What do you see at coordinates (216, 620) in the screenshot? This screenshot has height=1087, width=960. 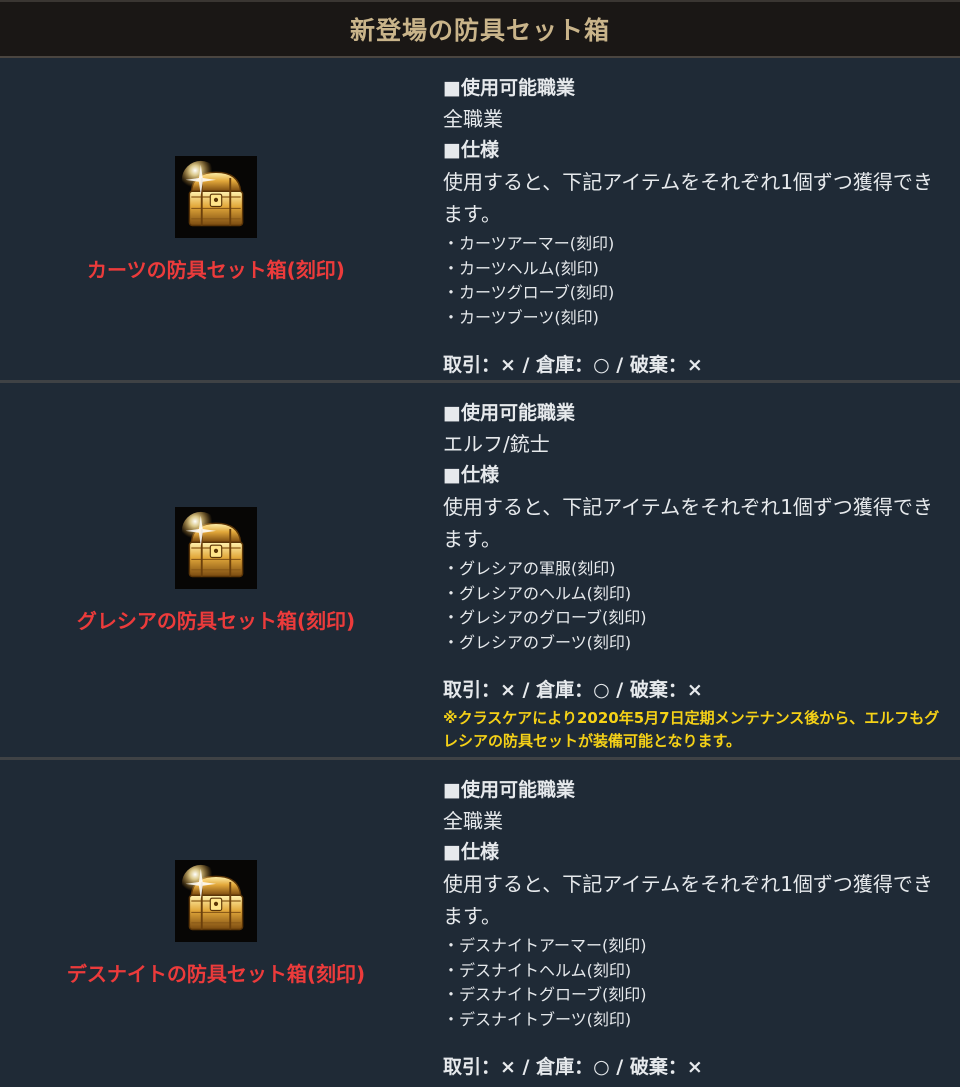 I see `item-name: グレシアの防具セット箱(刻印)` at bounding box center [216, 620].